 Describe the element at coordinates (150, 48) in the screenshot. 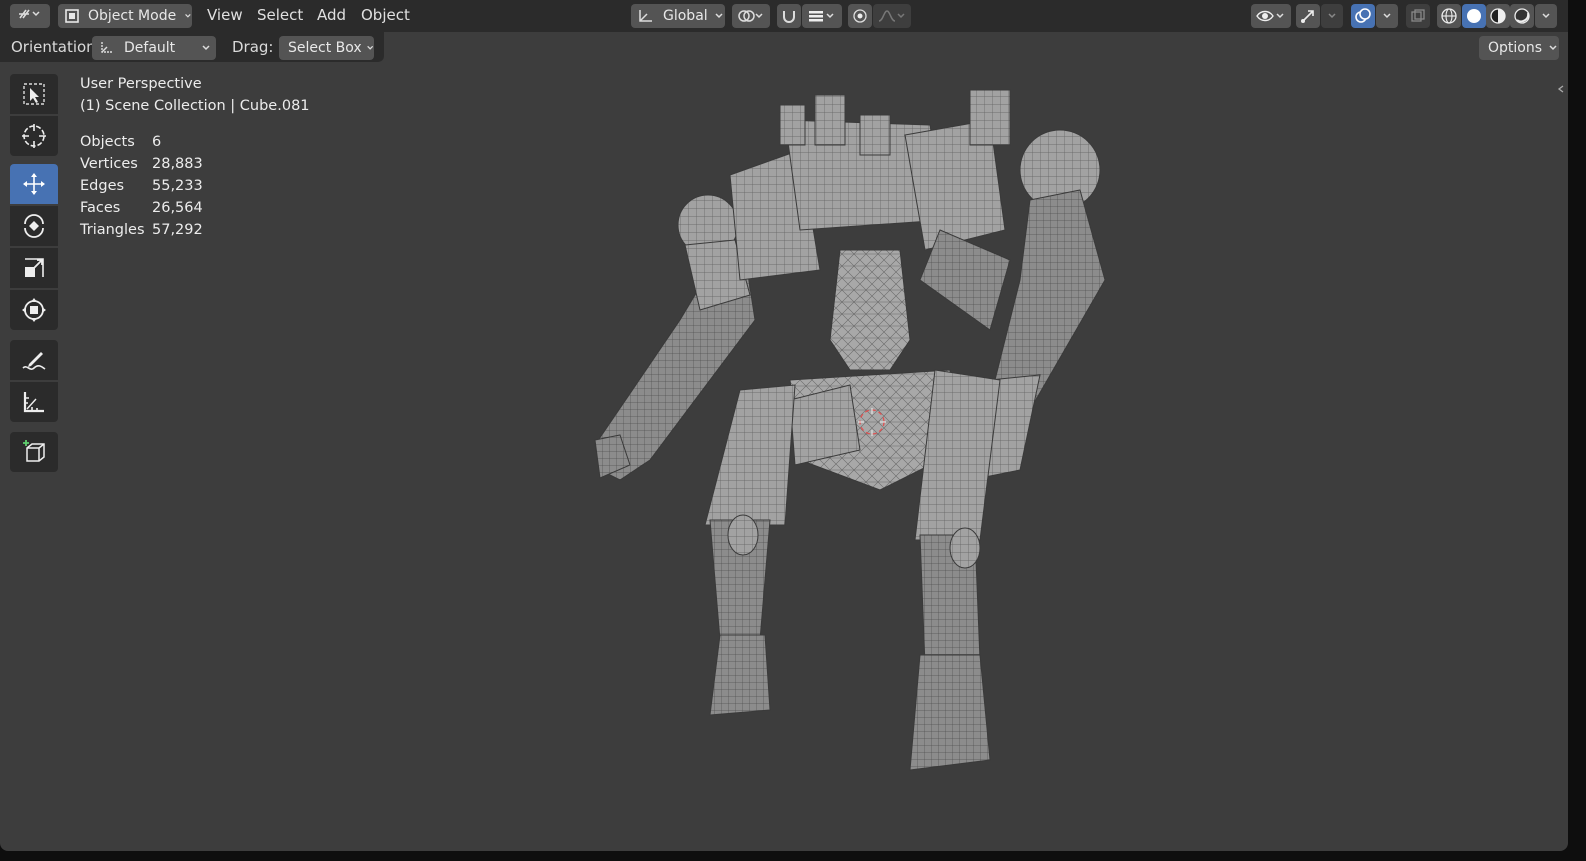

I see `orientation-value: Default` at that location.